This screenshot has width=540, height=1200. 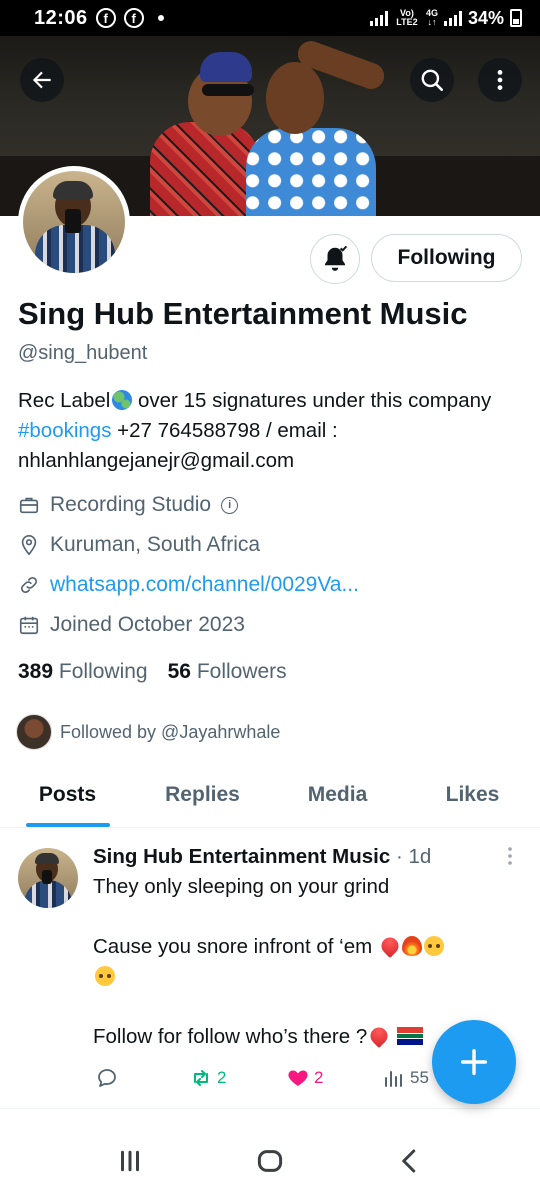 I want to click on globe-emoji-icon, so click(x=122, y=400).